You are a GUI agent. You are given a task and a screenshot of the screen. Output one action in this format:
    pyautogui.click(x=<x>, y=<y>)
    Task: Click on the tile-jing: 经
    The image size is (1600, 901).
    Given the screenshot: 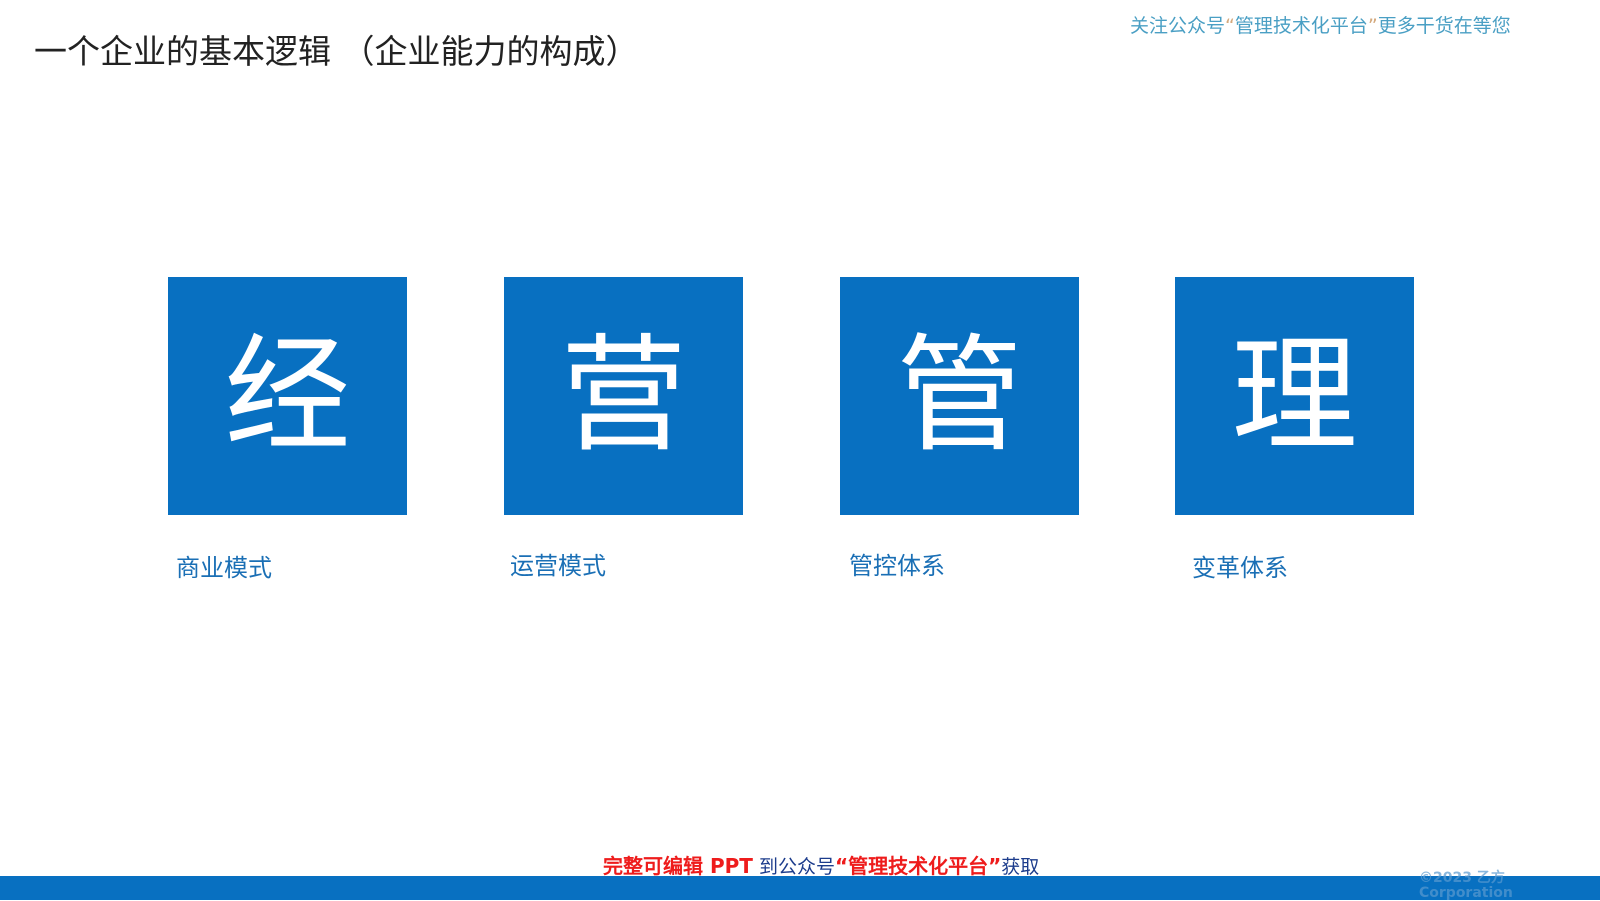 What is the action you would take?
    pyautogui.click(x=287, y=396)
    